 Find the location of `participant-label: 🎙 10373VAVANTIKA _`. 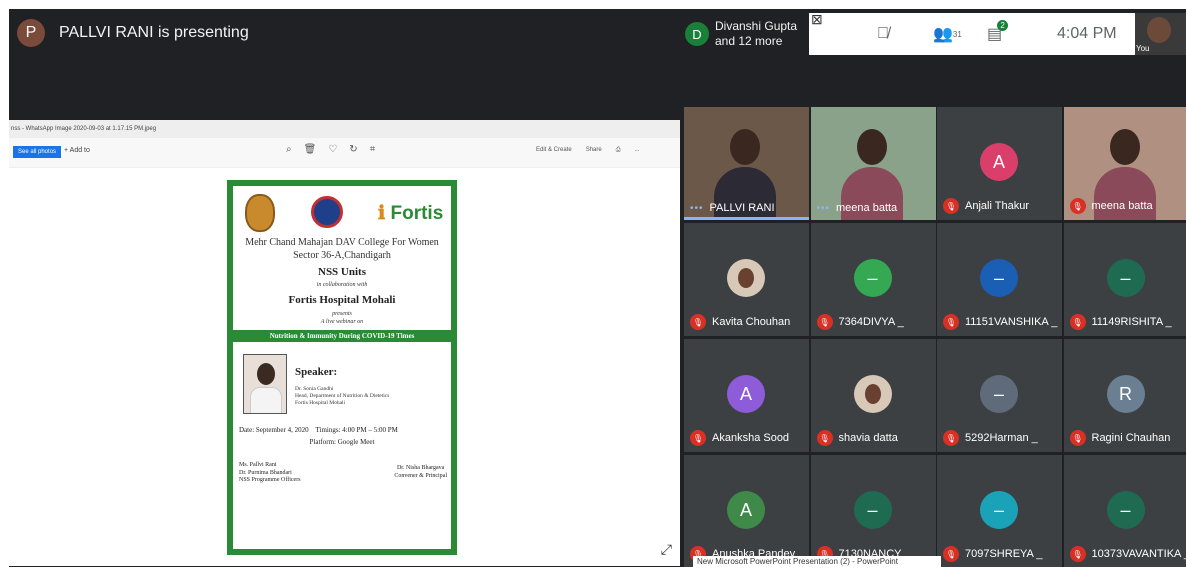

participant-label: 🎙 10373VAVANTIKA _ is located at coordinates (1127, 554).